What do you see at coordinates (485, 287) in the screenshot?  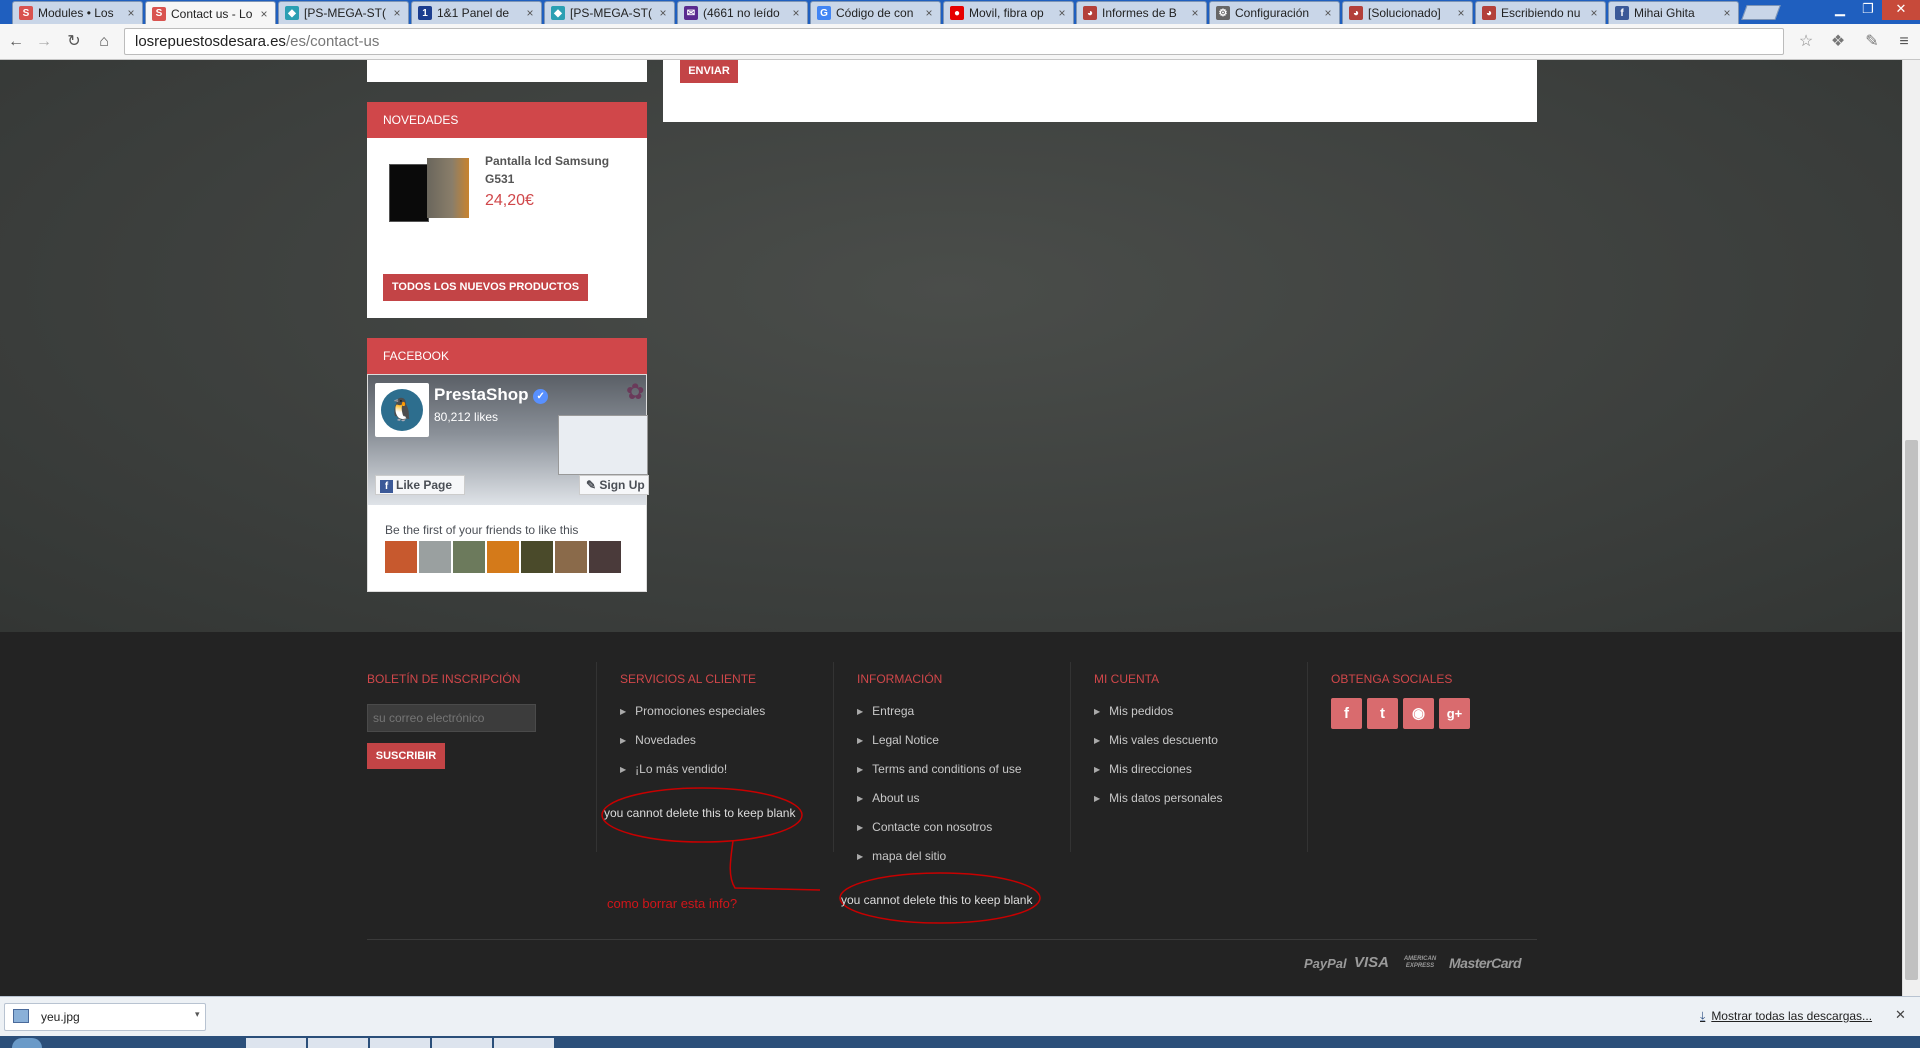 I see `all-new-products-button: TODOS LOS NUEVOS PRODUCTOS` at bounding box center [485, 287].